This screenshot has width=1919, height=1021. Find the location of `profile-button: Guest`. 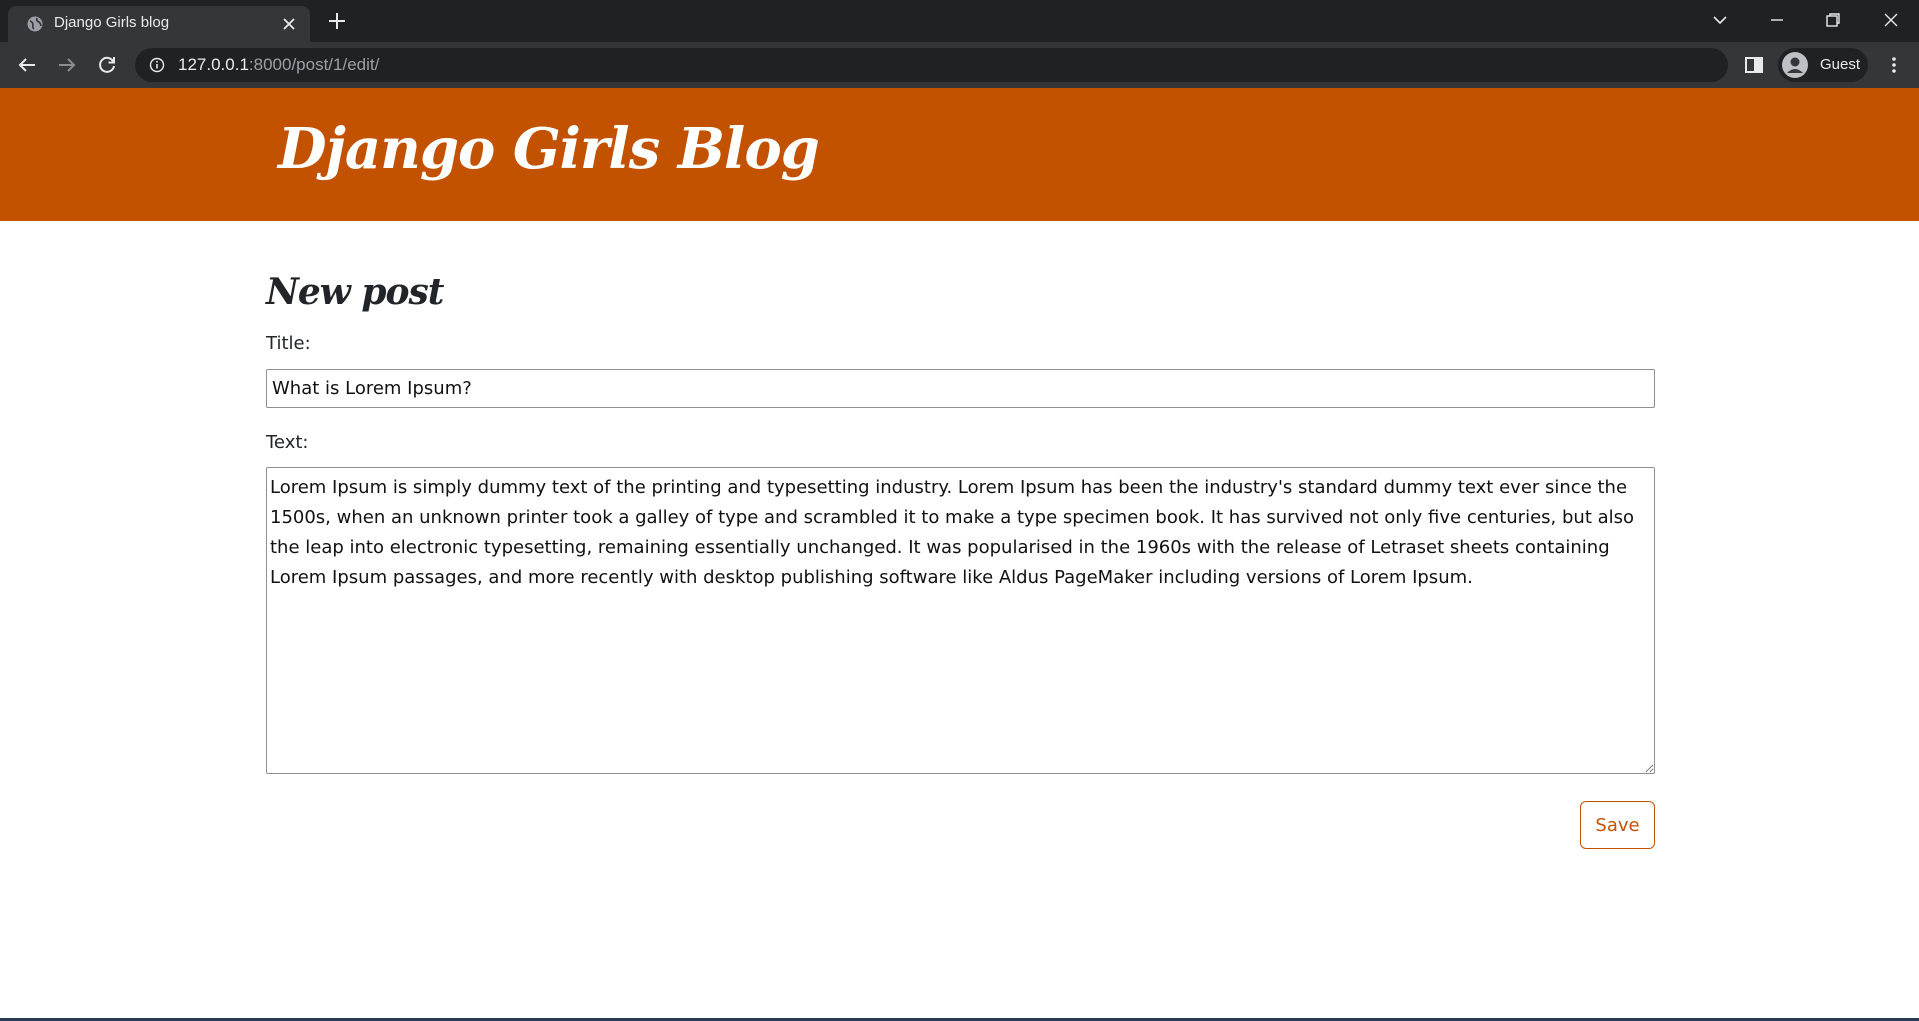

profile-button: Guest is located at coordinates (1823, 65).